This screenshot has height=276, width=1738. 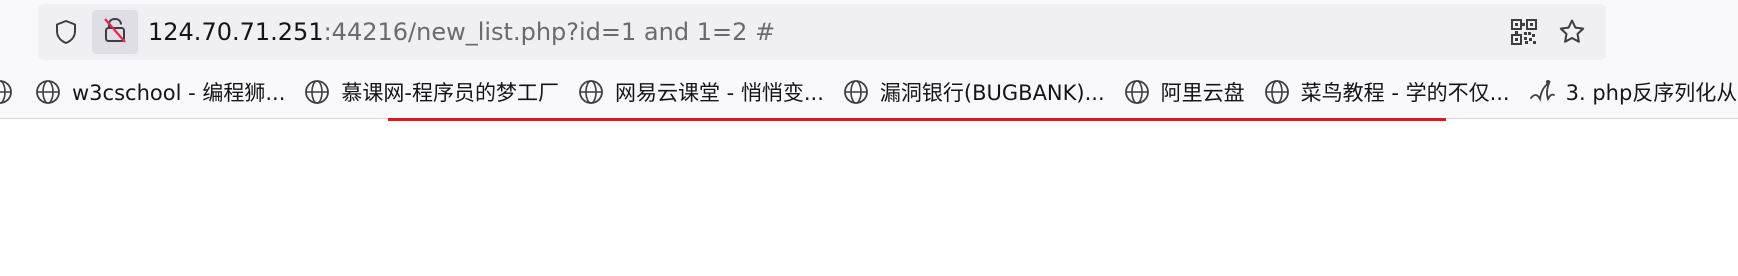 What do you see at coordinates (917, 119) in the screenshot?
I see `red-divider-line` at bounding box center [917, 119].